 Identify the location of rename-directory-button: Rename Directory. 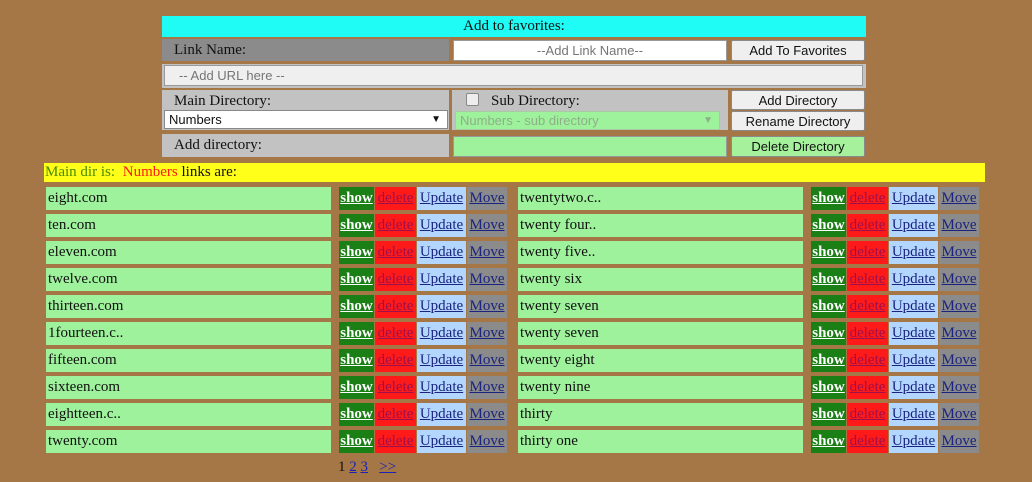
(798, 121).